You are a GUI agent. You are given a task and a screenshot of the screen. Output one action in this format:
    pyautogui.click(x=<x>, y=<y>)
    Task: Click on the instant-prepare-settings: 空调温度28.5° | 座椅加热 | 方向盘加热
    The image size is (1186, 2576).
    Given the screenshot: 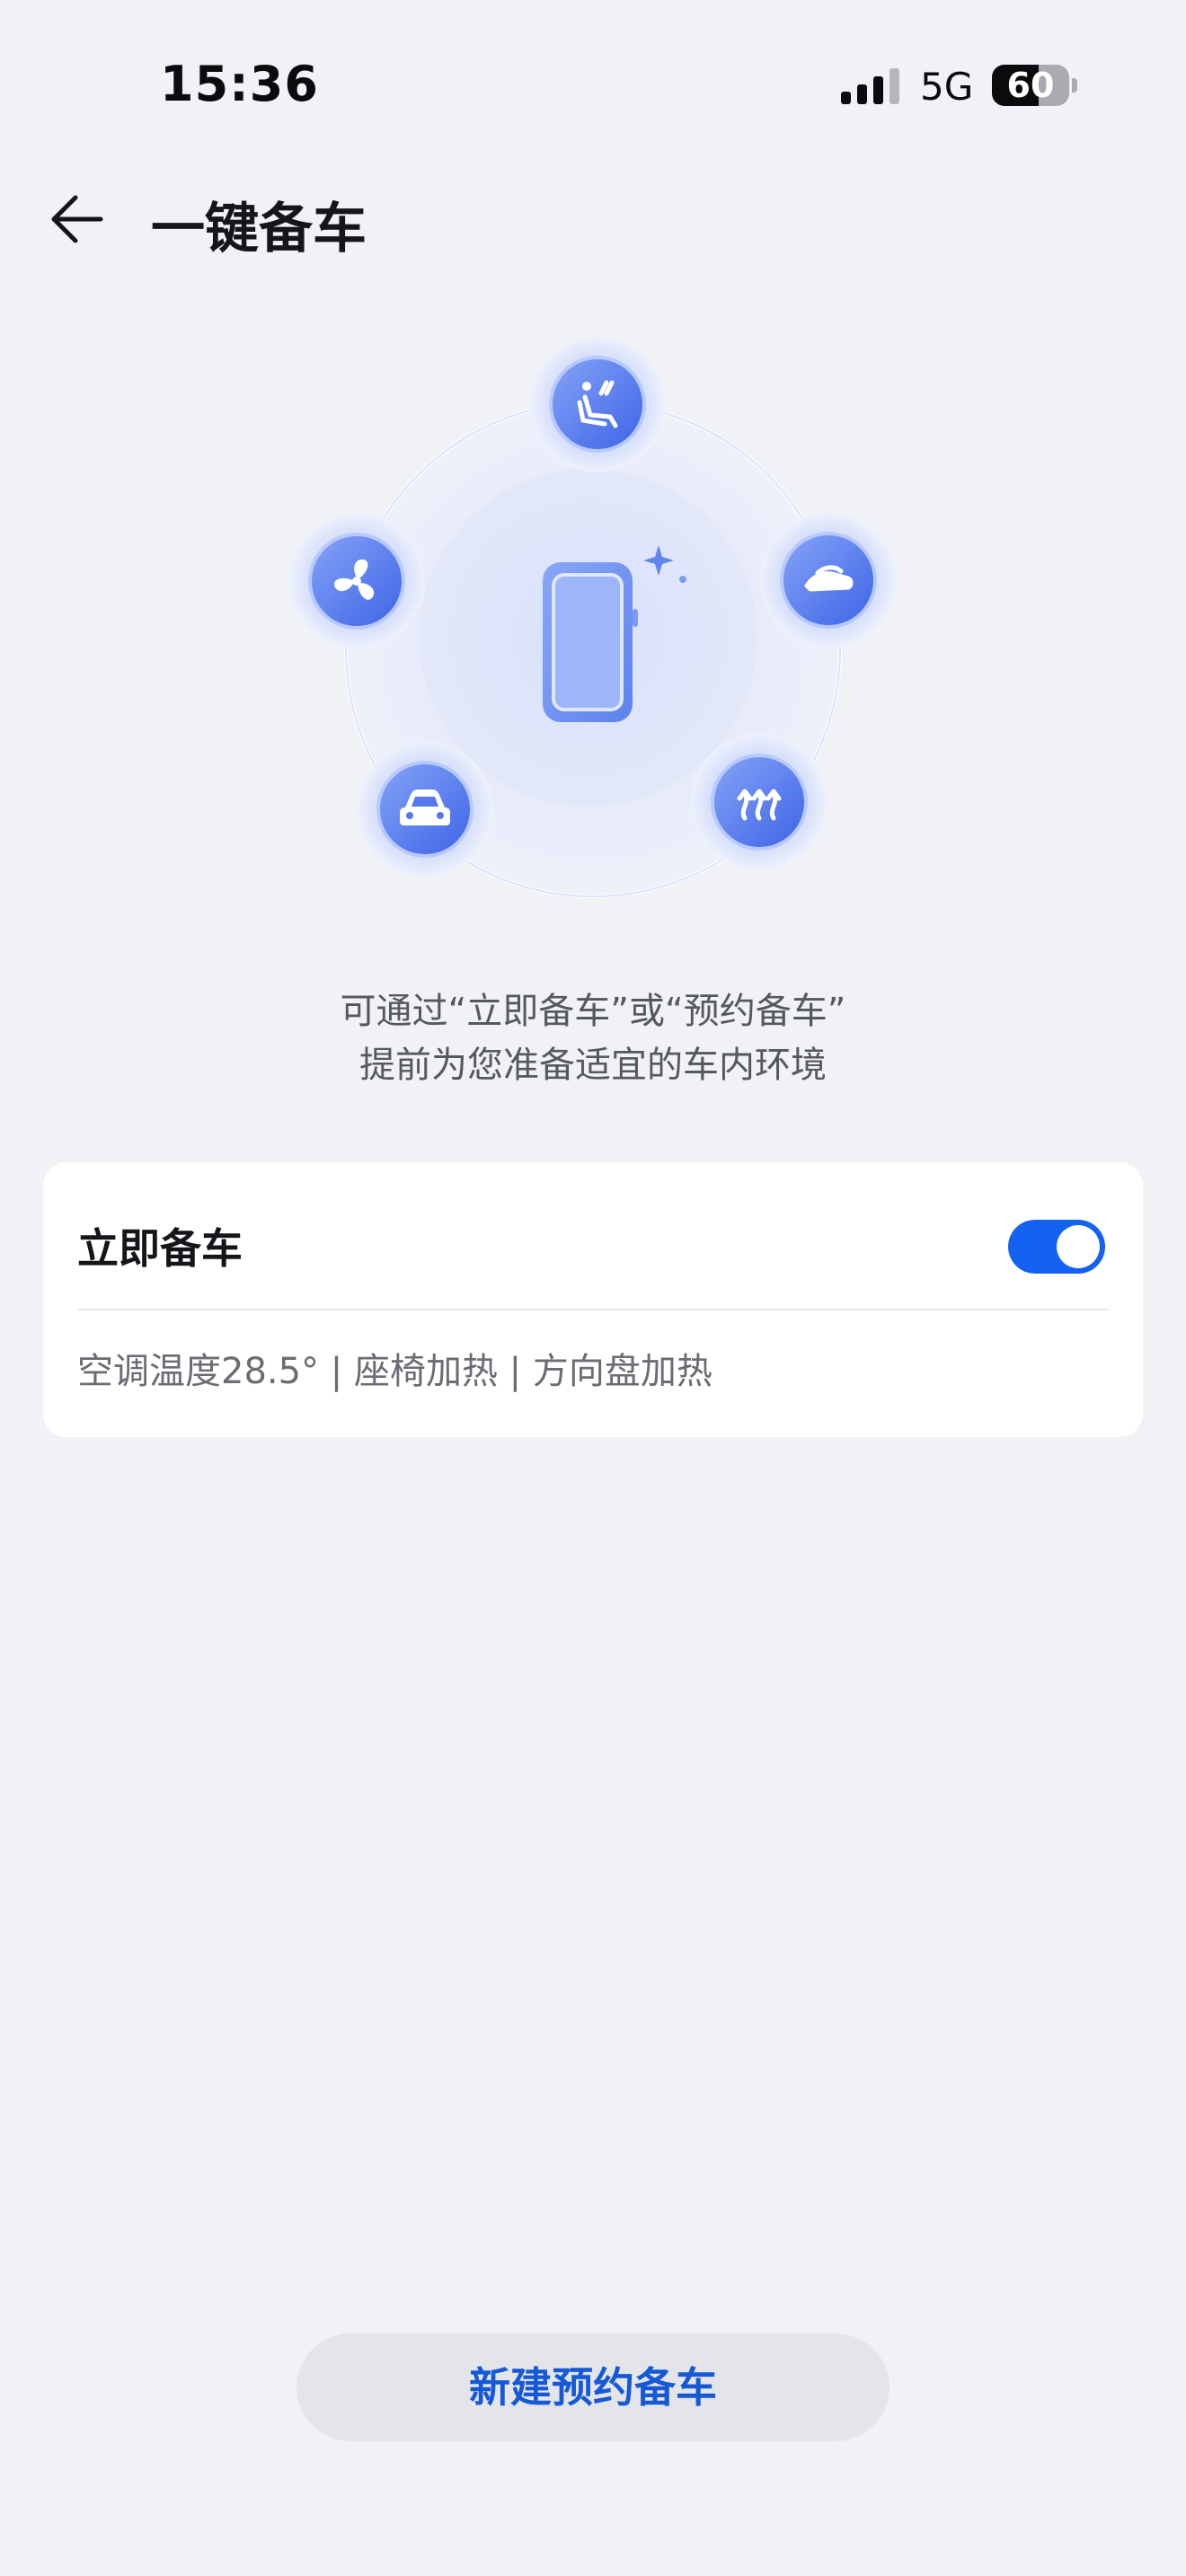 What is the action you would take?
    pyautogui.click(x=394, y=1371)
    